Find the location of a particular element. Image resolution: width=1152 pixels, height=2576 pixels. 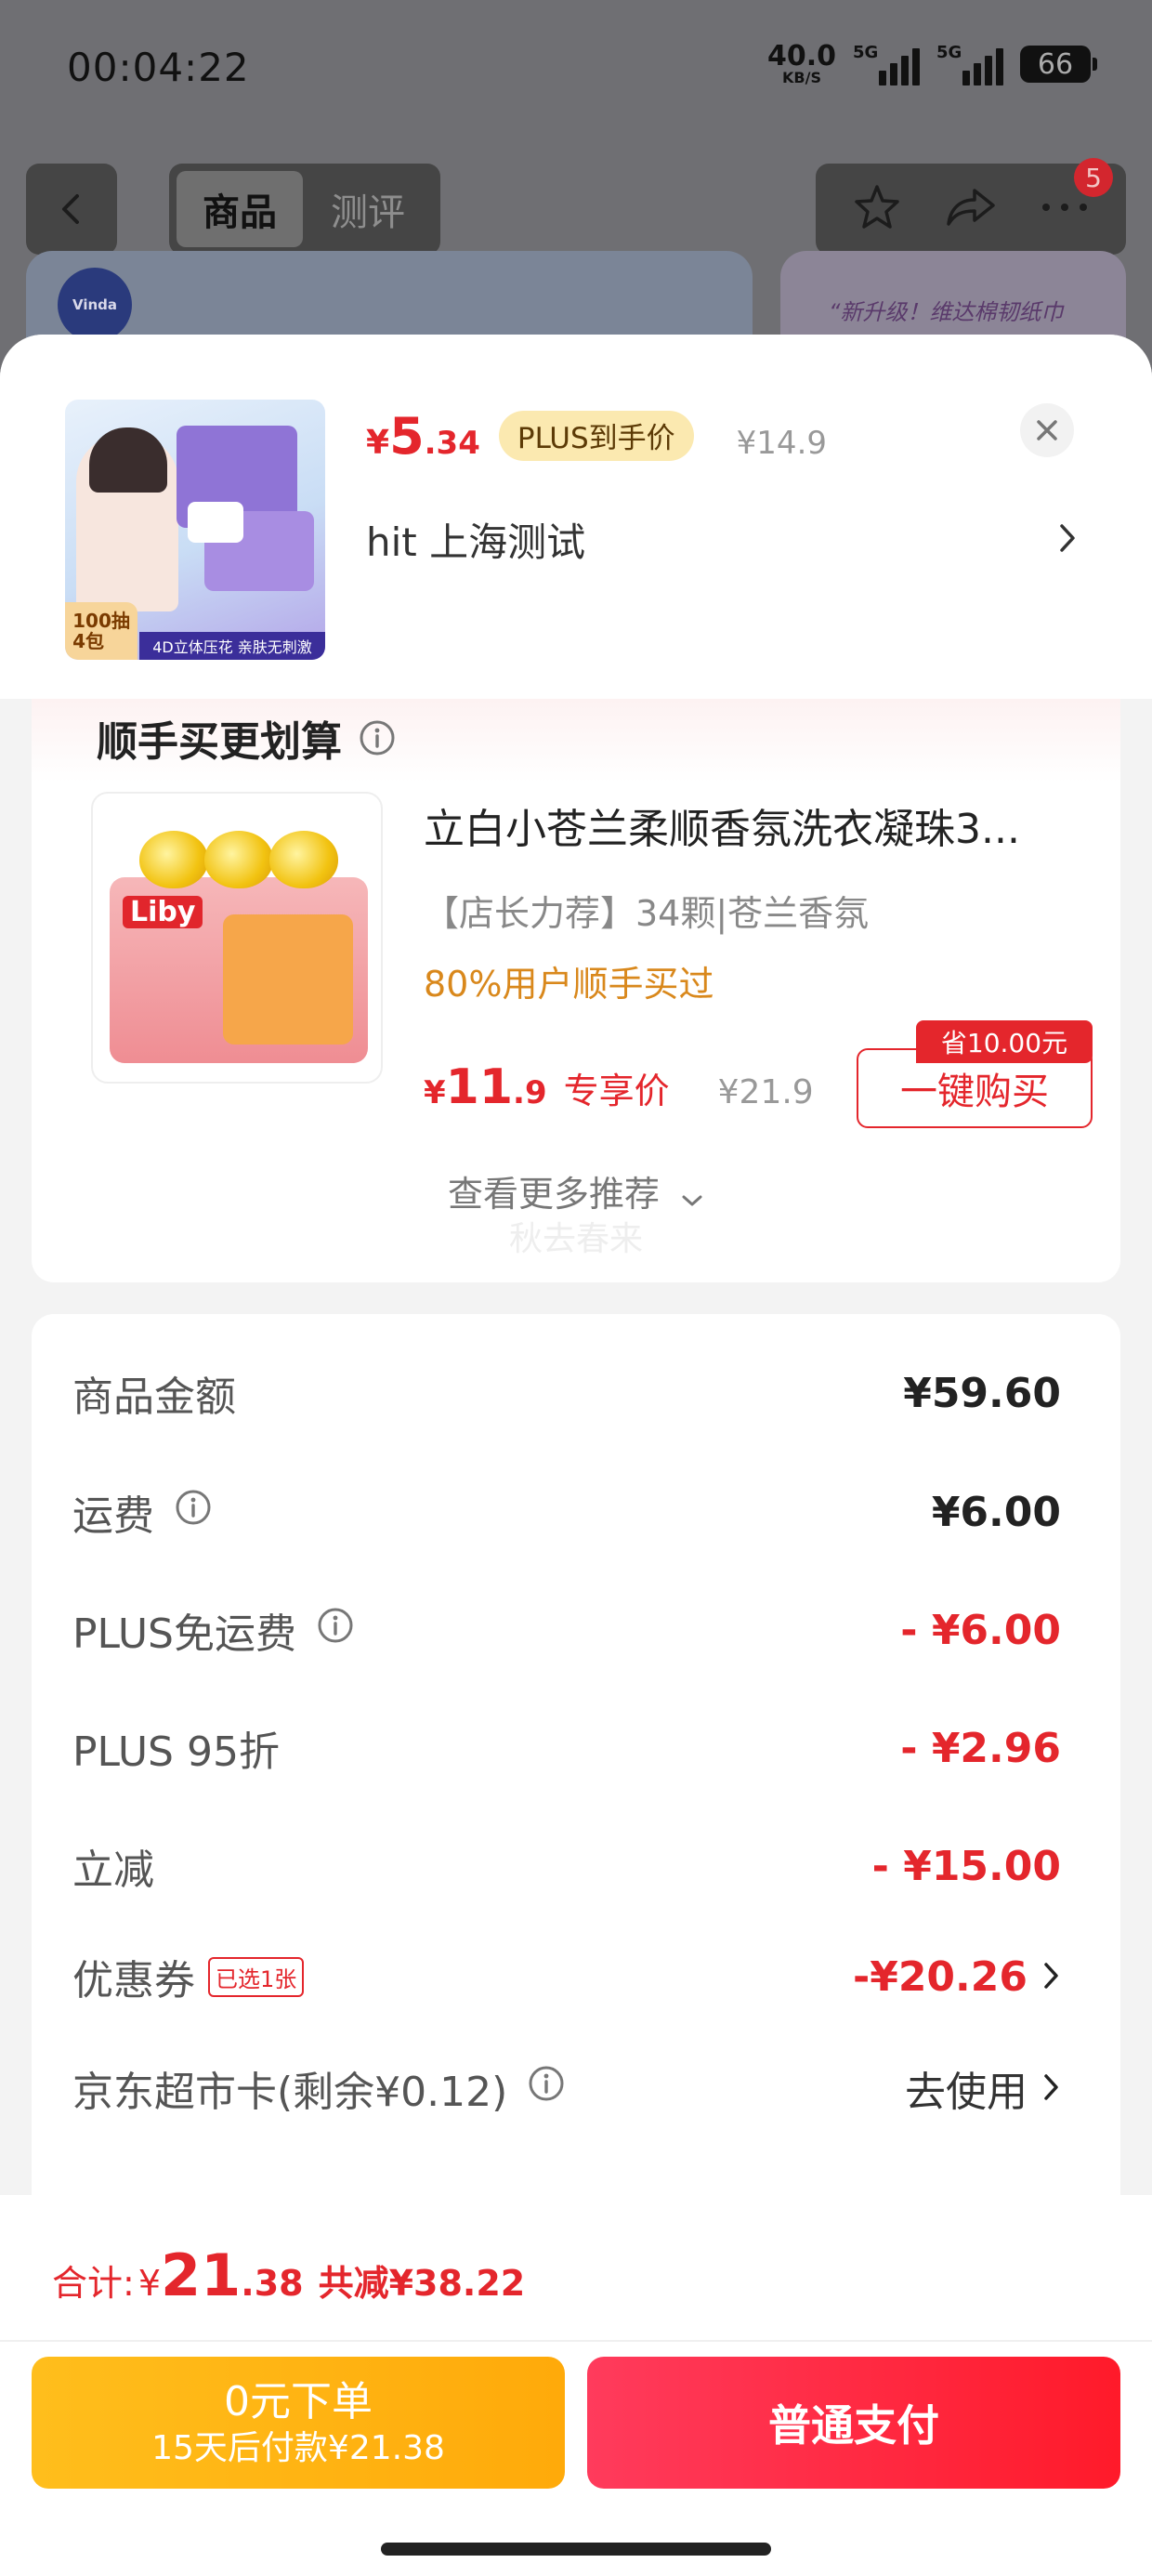

product-price-row: ¥5.34 PLUS到手价 ¥14.9 is located at coordinates (596, 437).